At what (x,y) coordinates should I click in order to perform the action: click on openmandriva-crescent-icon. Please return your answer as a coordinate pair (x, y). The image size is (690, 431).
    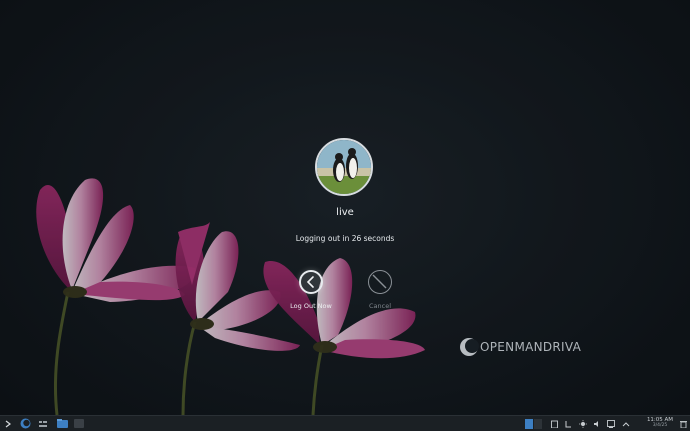
    Looking at the image, I should click on (469, 347).